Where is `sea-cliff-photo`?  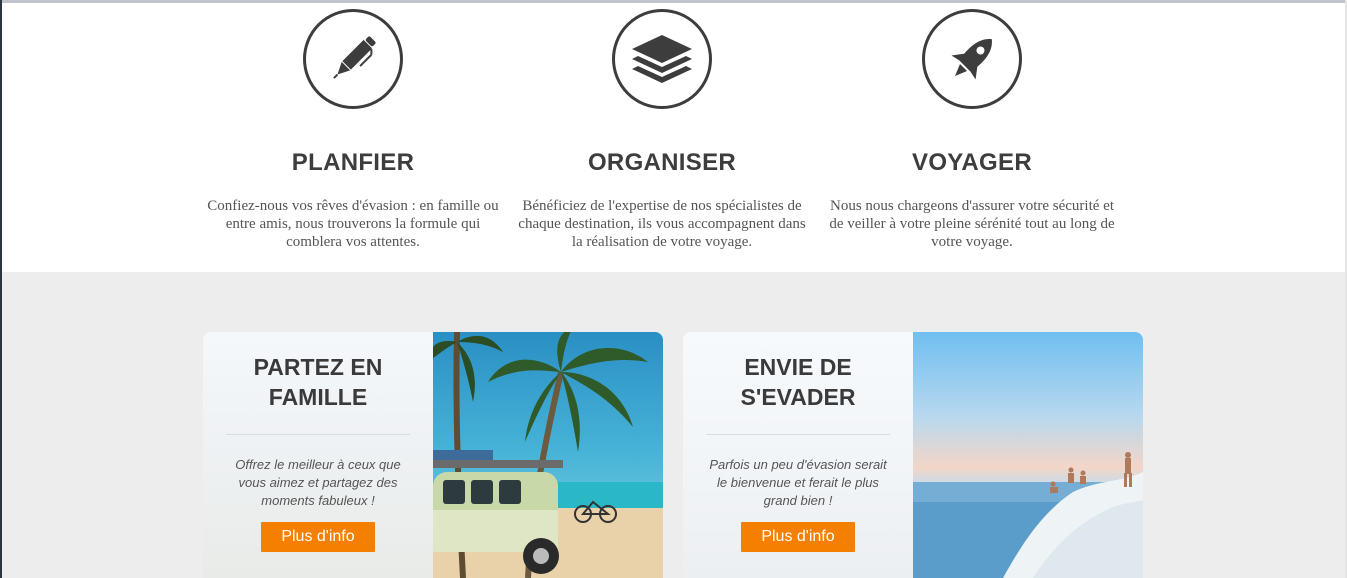
sea-cliff-photo is located at coordinates (1028, 455).